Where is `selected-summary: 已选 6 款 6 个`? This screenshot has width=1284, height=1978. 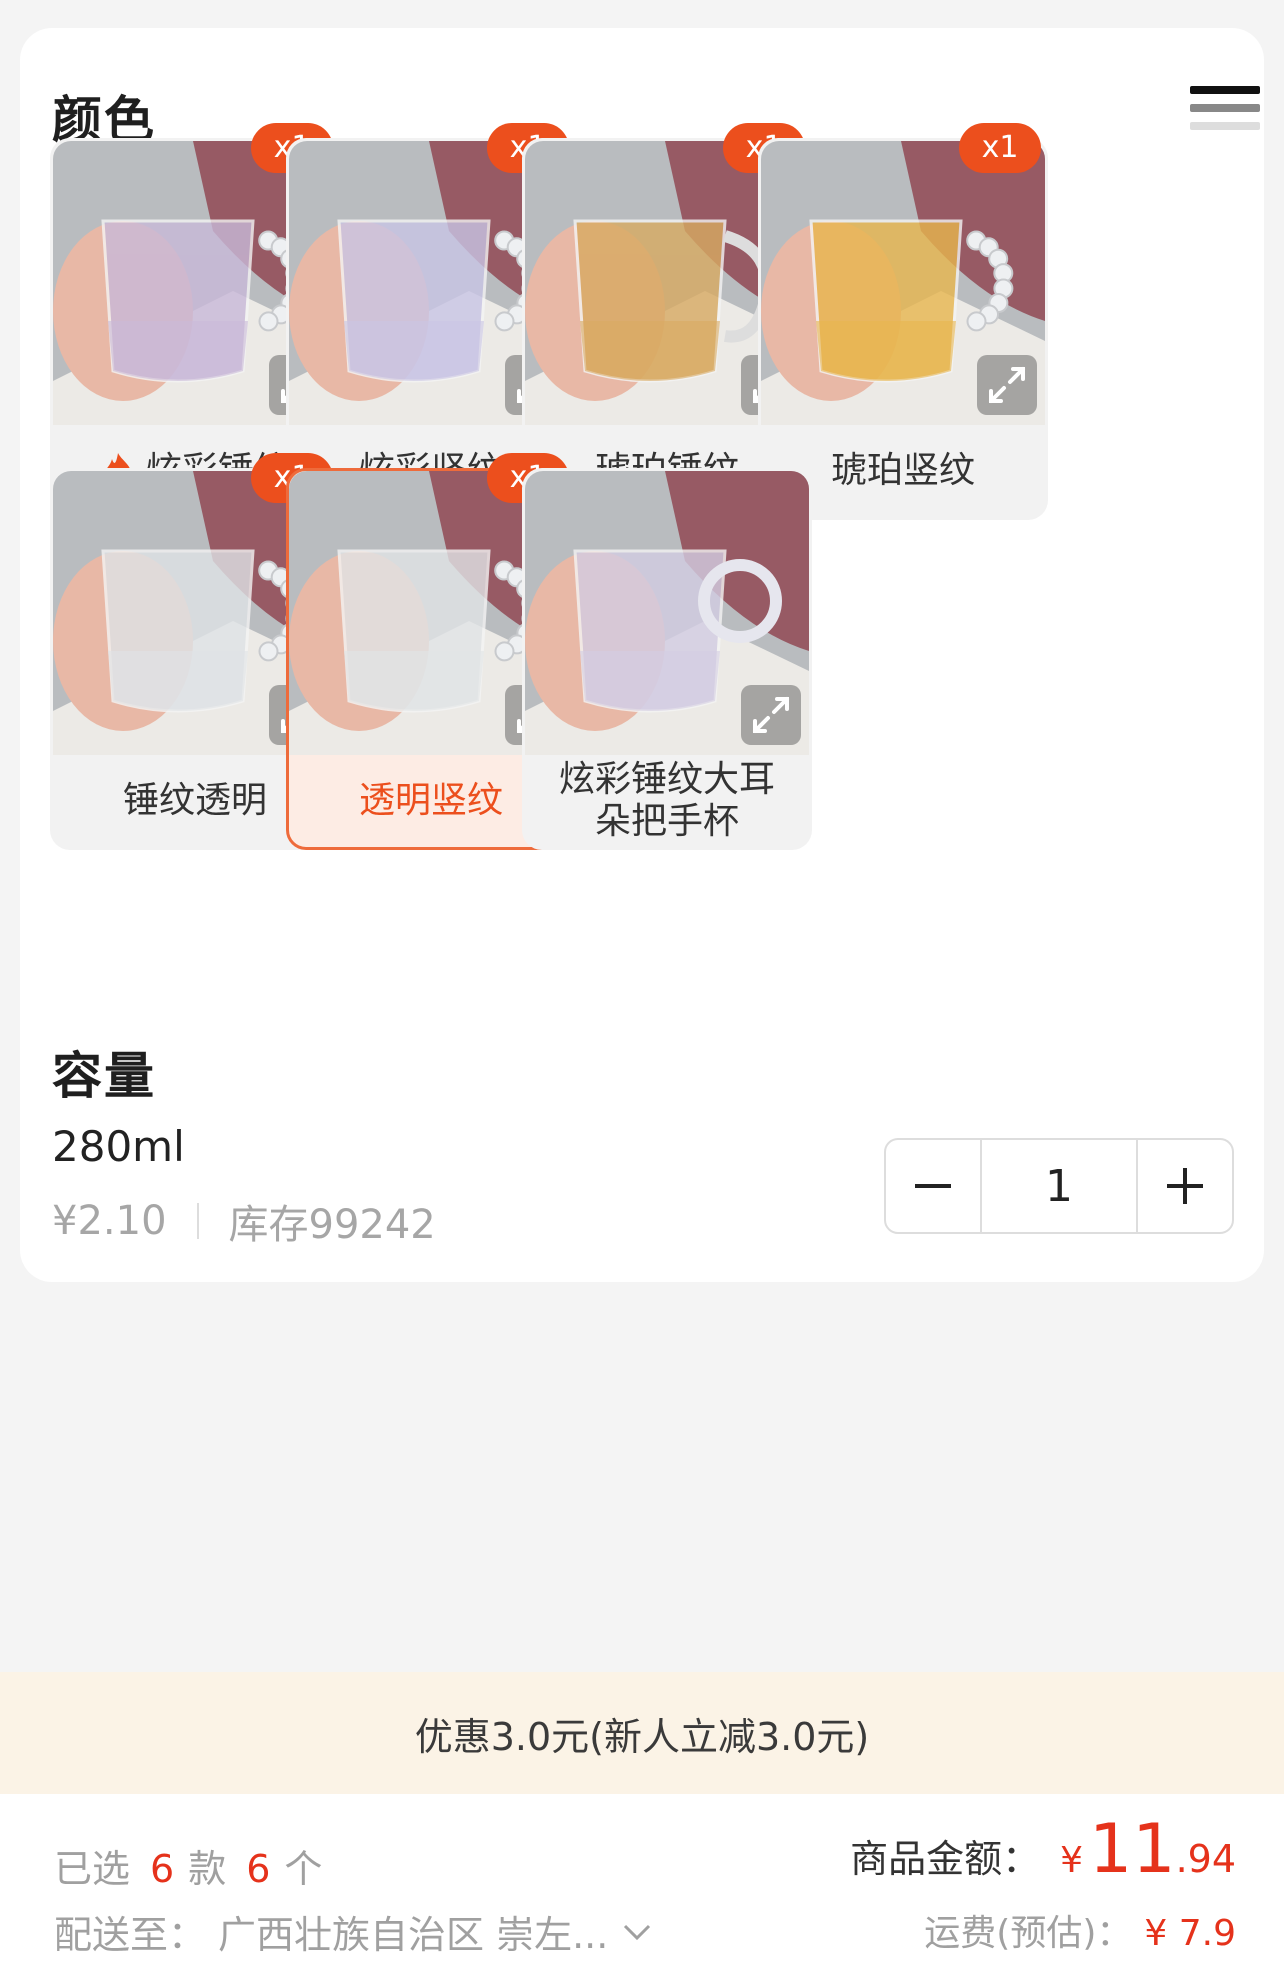 selected-summary: 已选 6 款 6 个 is located at coordinates (188, 1865).